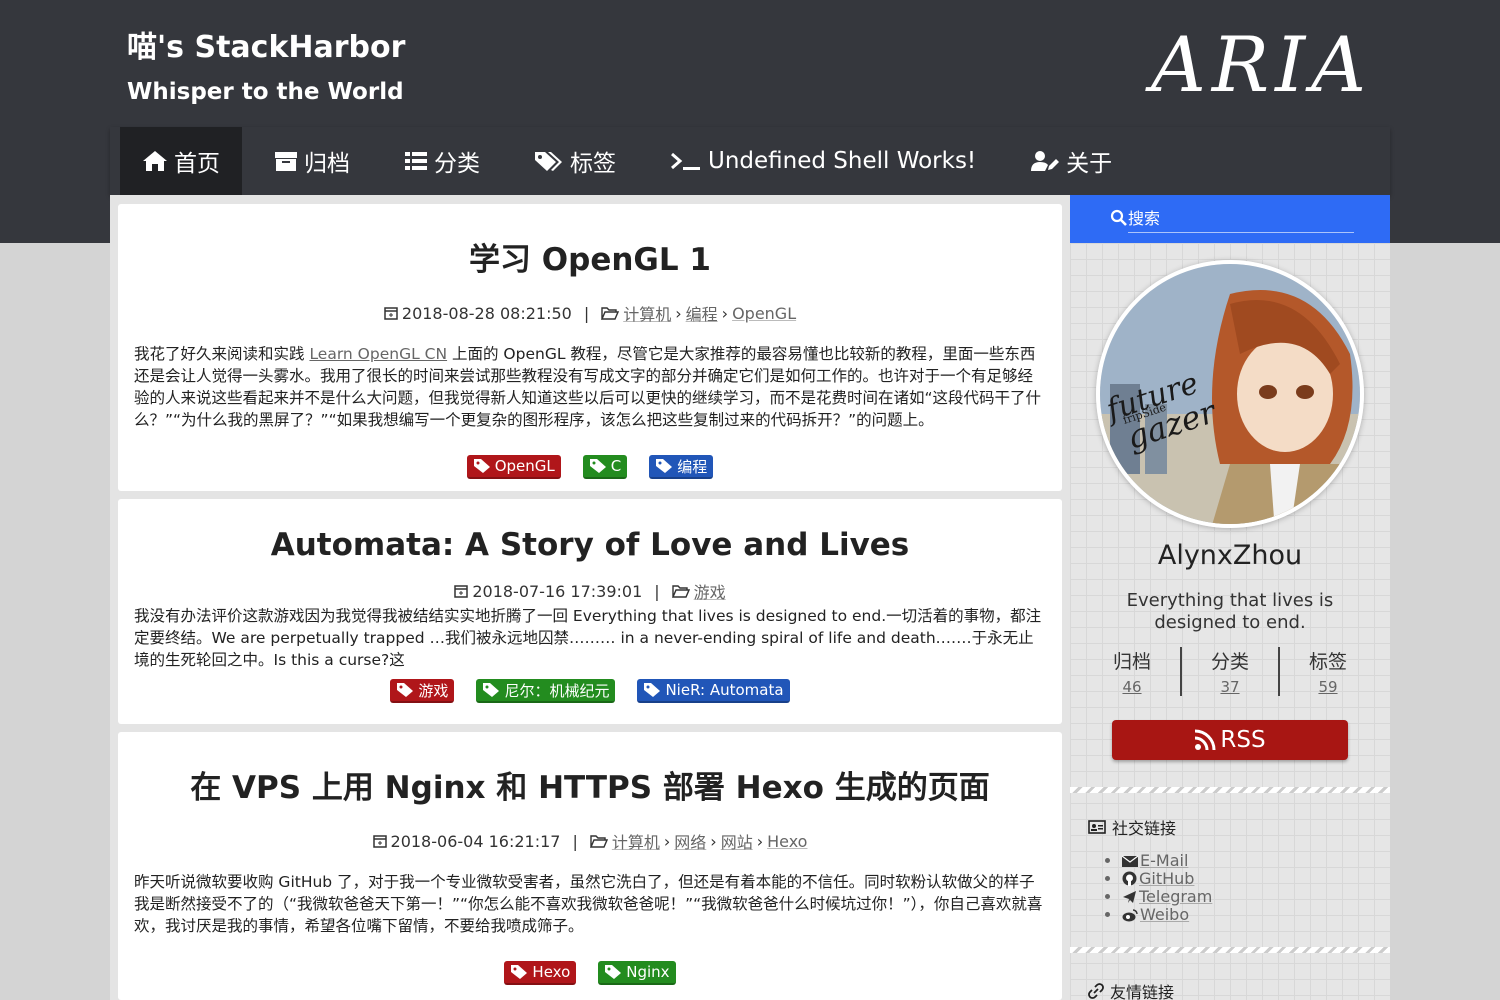 The height and width of the screenshot is (1000, 1500). I want to click on rss-icon, so click(1205, 740).